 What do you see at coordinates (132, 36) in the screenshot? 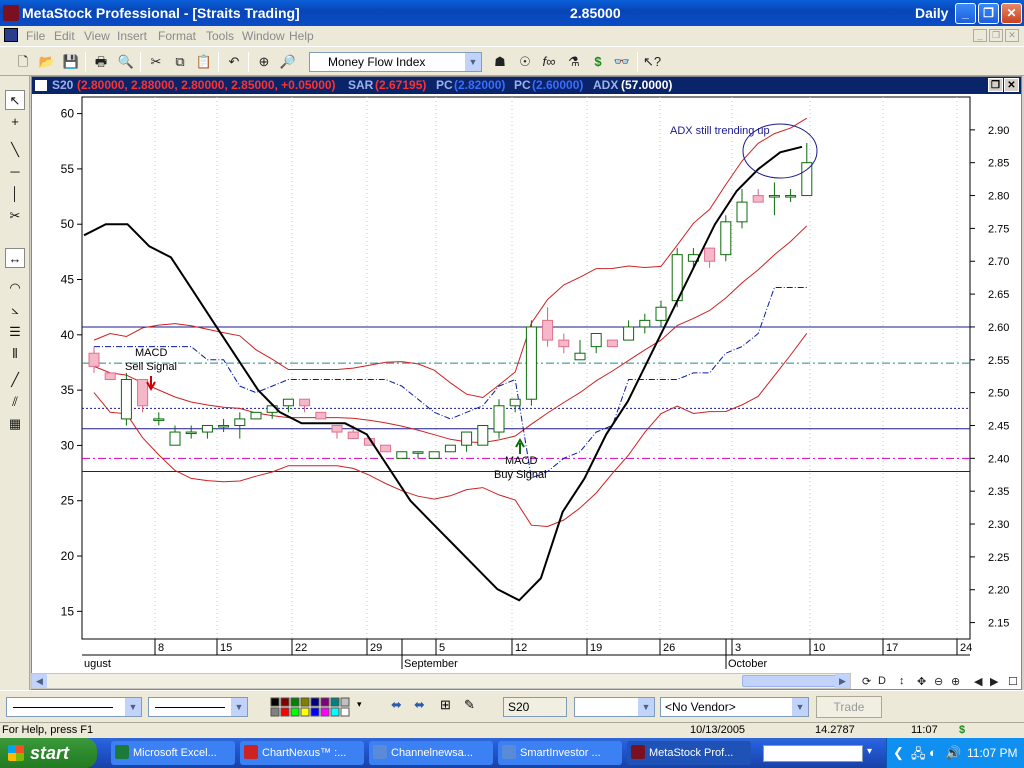
I see `menu-insert: Insert` at bounding box center [132, 36].